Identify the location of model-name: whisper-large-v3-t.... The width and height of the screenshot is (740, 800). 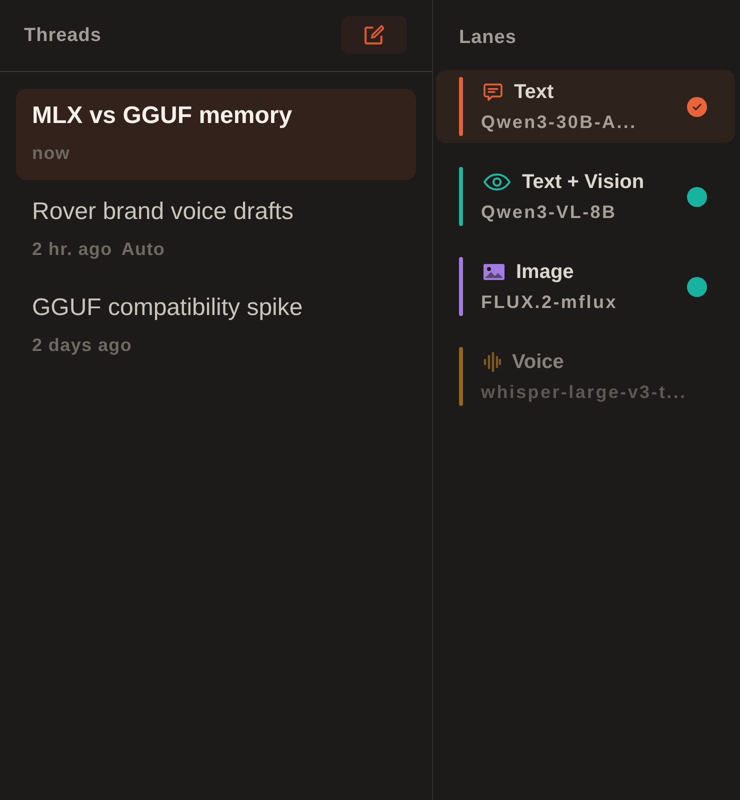
(584, 392).